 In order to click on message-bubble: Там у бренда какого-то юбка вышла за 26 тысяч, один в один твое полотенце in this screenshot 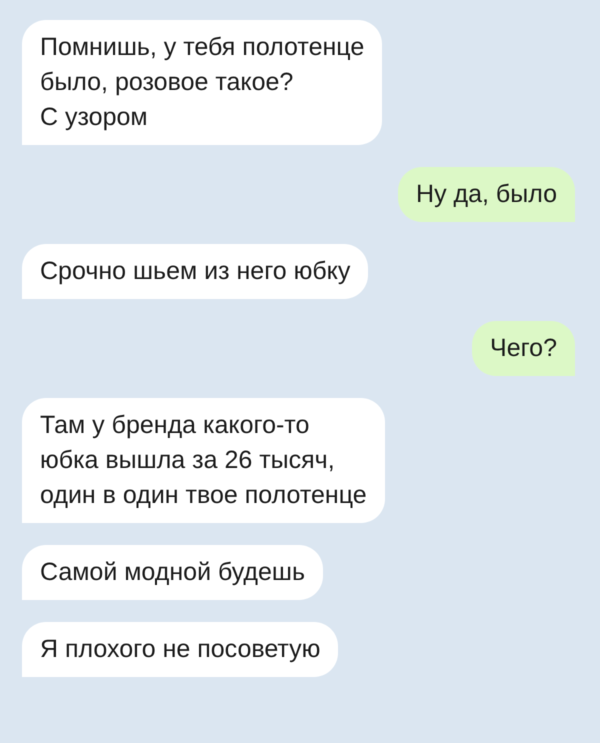, I will do `click(203, 460)`.